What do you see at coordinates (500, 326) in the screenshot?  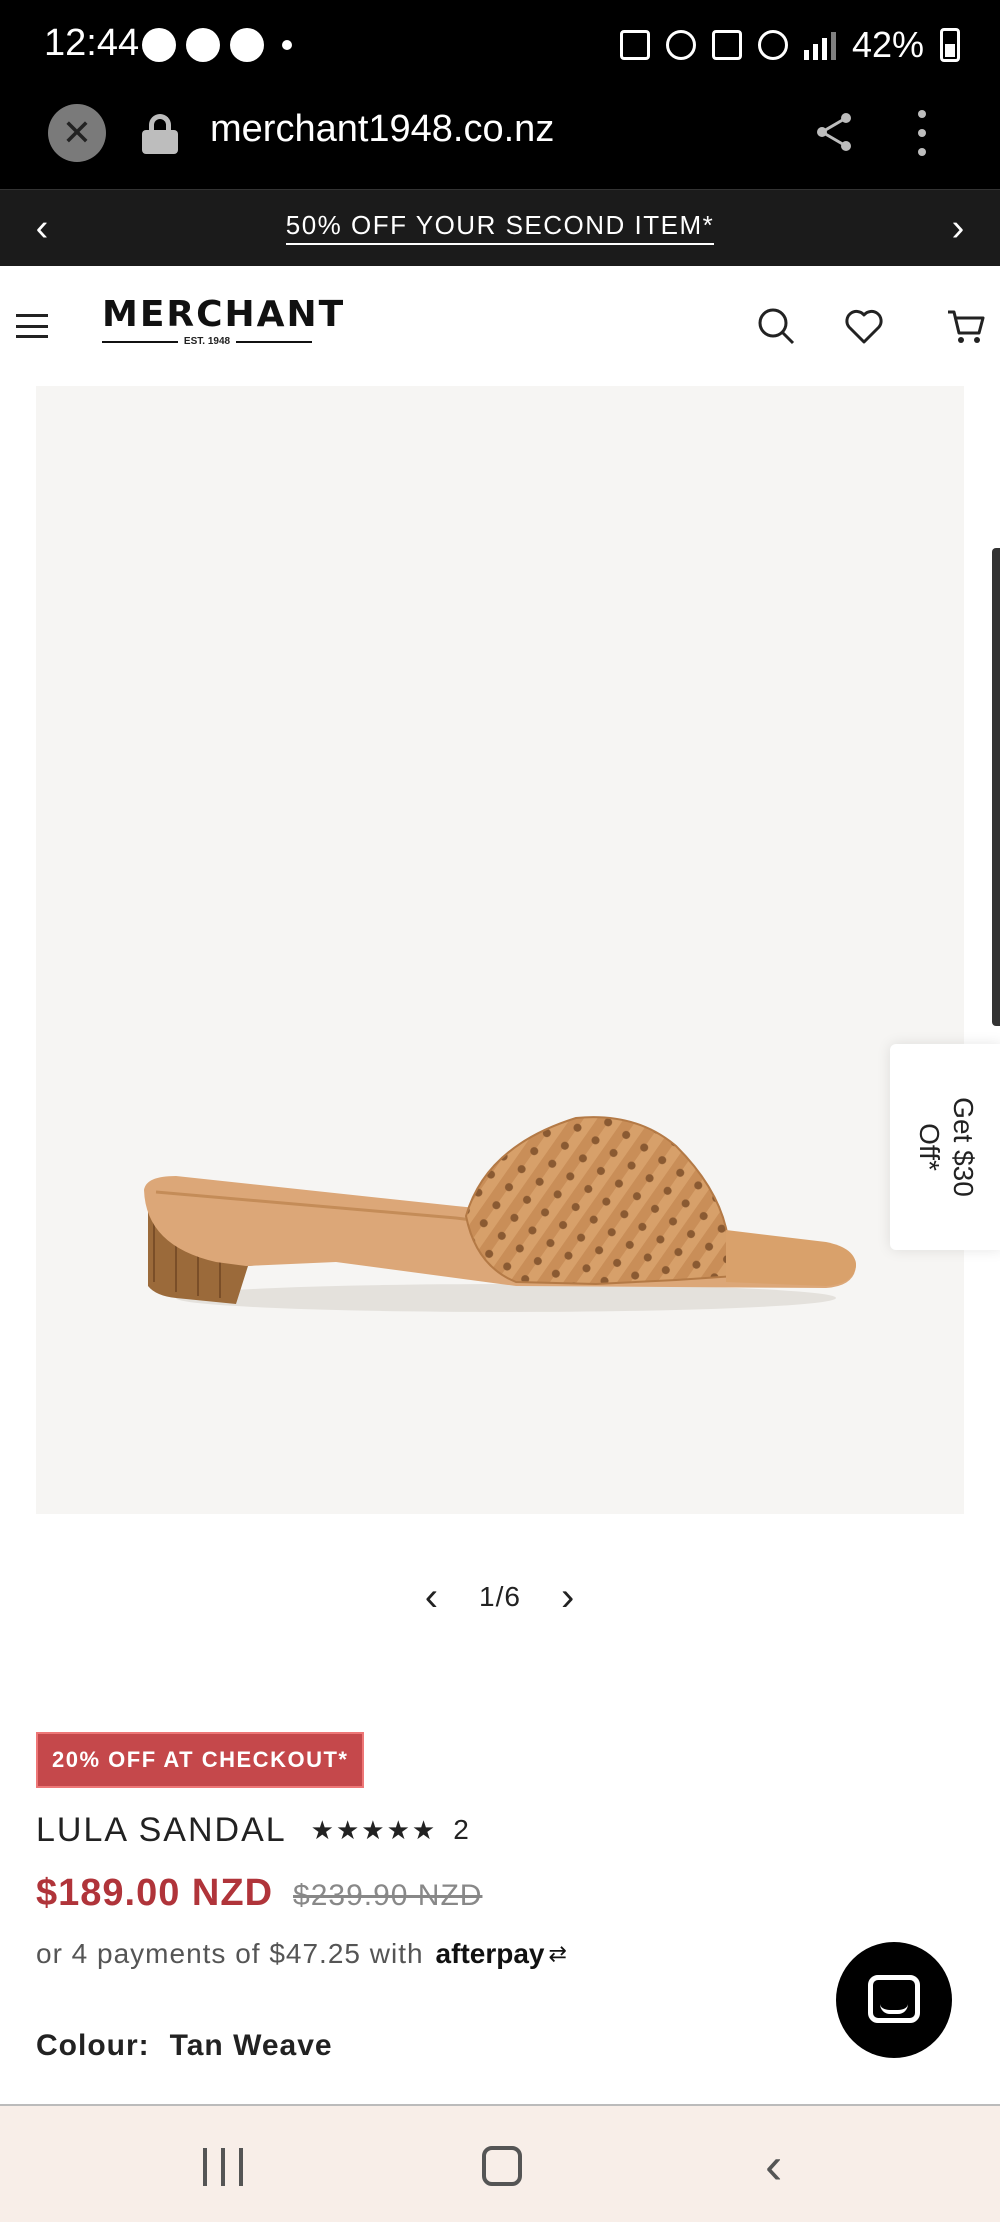 I see `site-header: MERCHANT EST. 1948` at bounding box center [500, 326].